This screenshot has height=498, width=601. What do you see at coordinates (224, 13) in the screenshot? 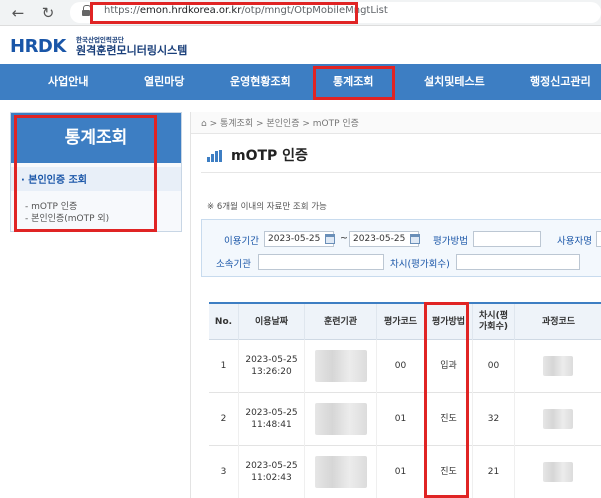
I see `url-highlight-box` at bounding box center [224, 13].